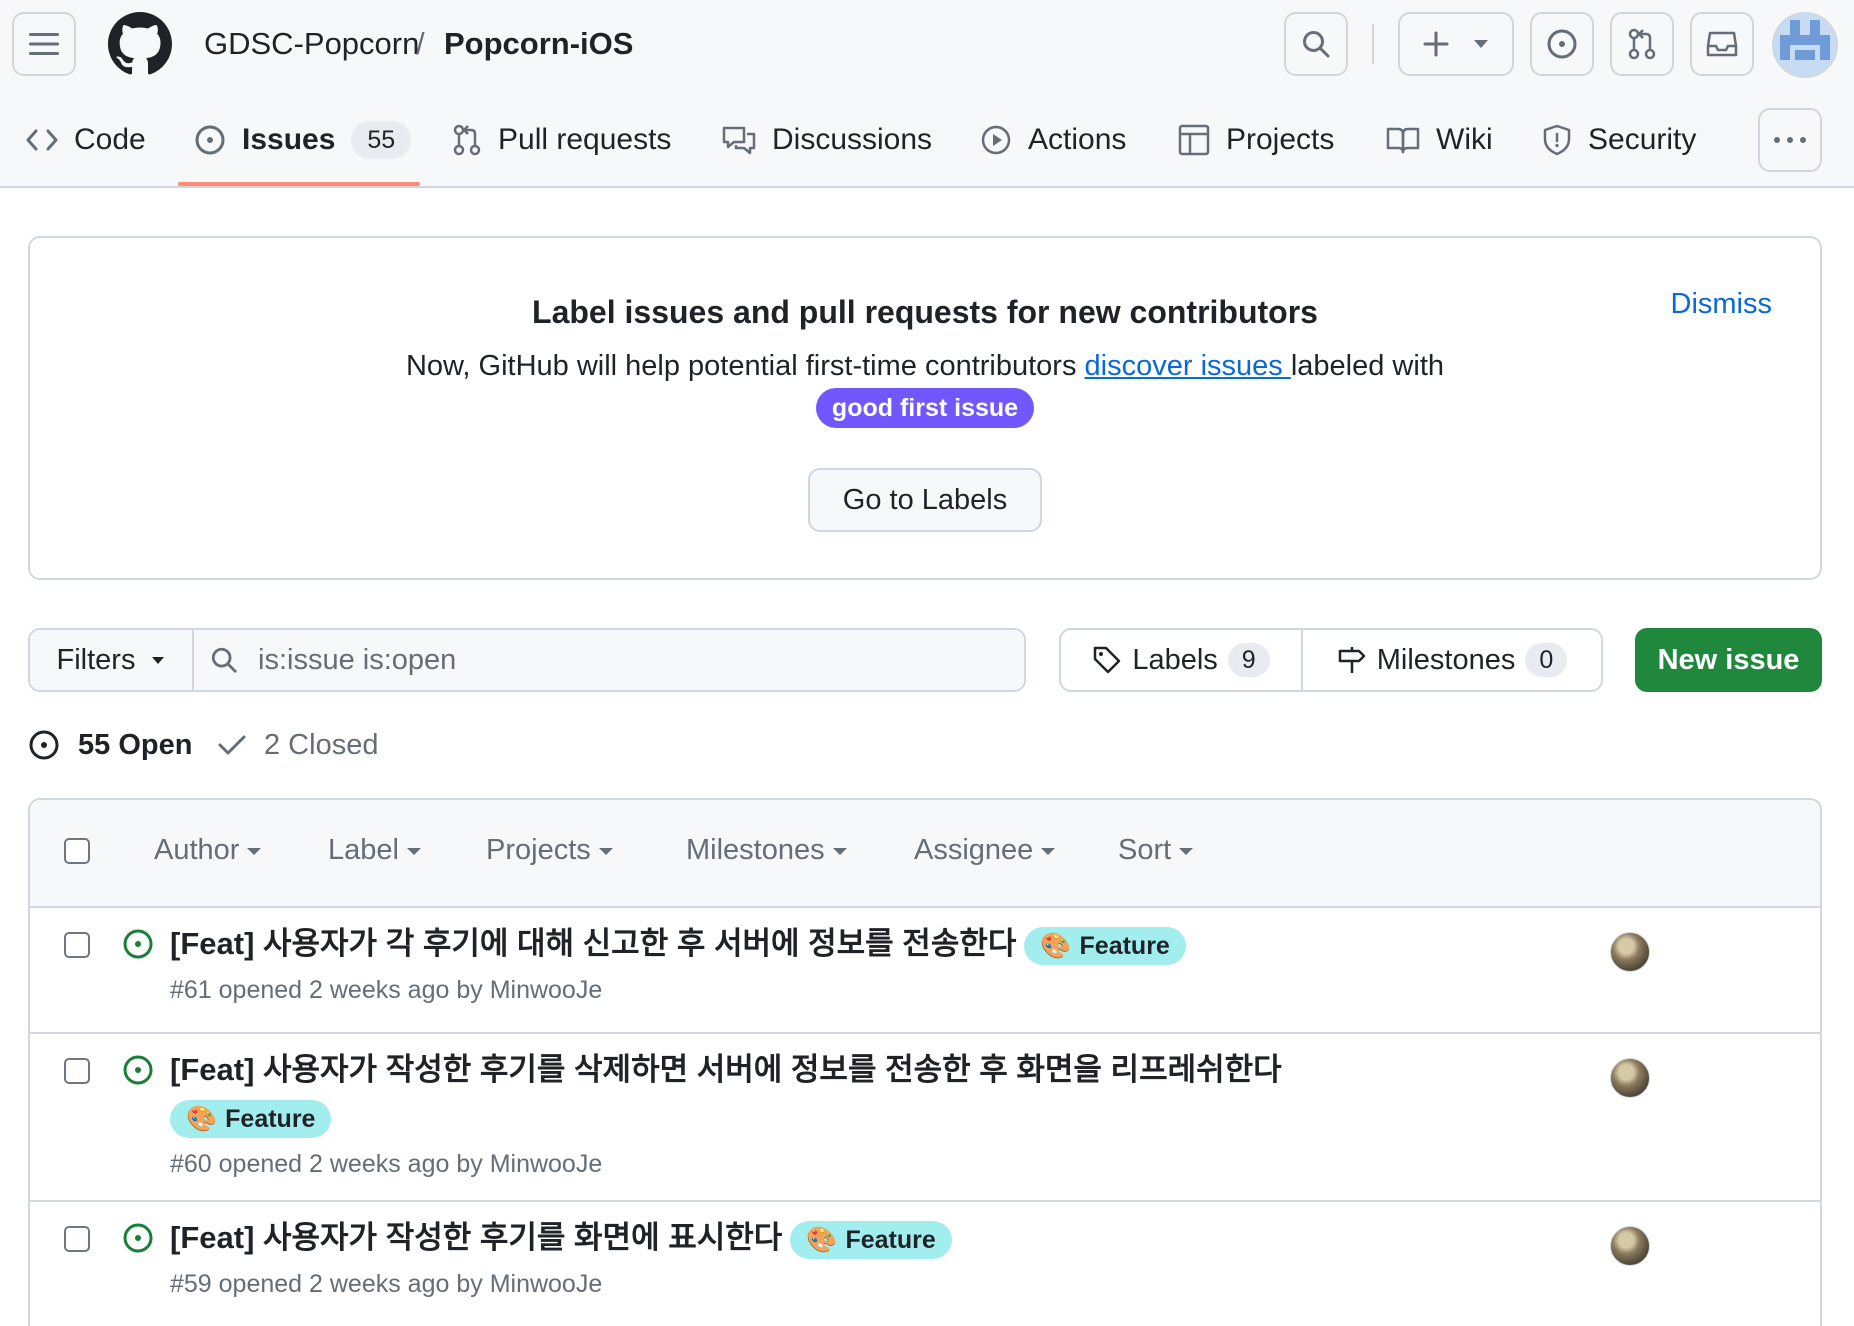 Image resolution: width=1854 pixels, height=1326 pixels. What do you see at coordinates (1194, 140) in the screenshot?
I see `table-icon` at bounding box center [1194, 140].